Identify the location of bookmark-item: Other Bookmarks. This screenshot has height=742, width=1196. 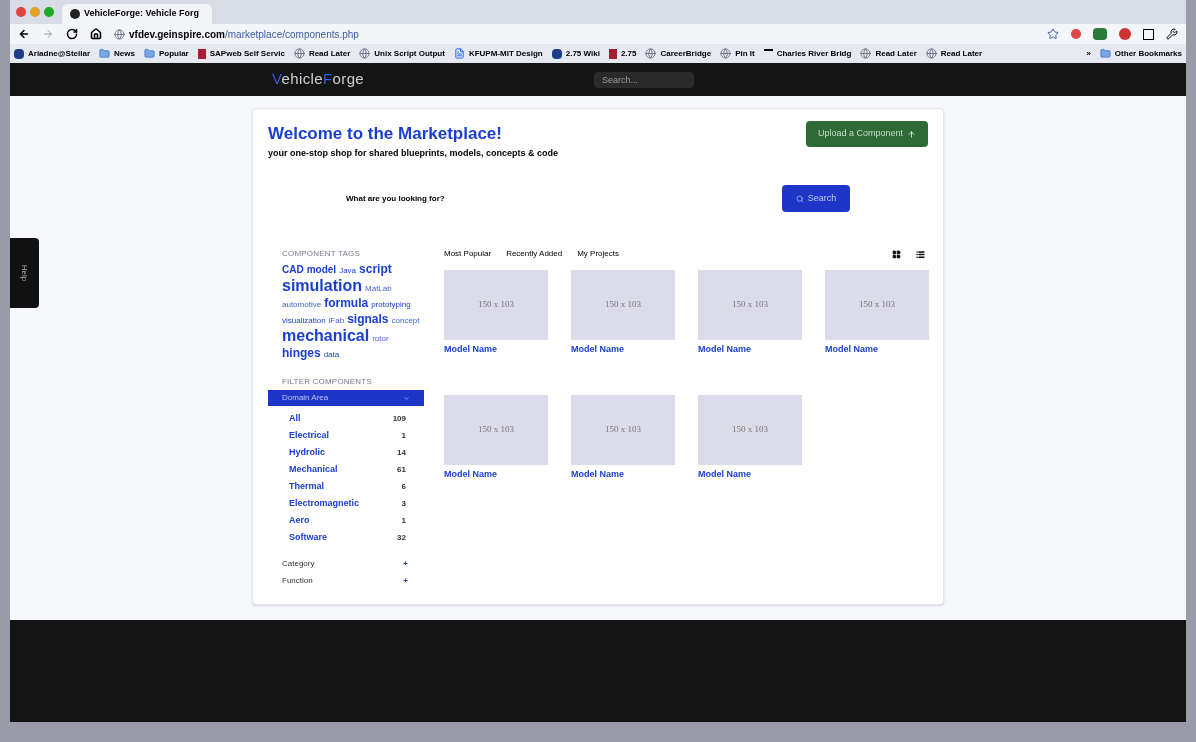
(1140, 53).